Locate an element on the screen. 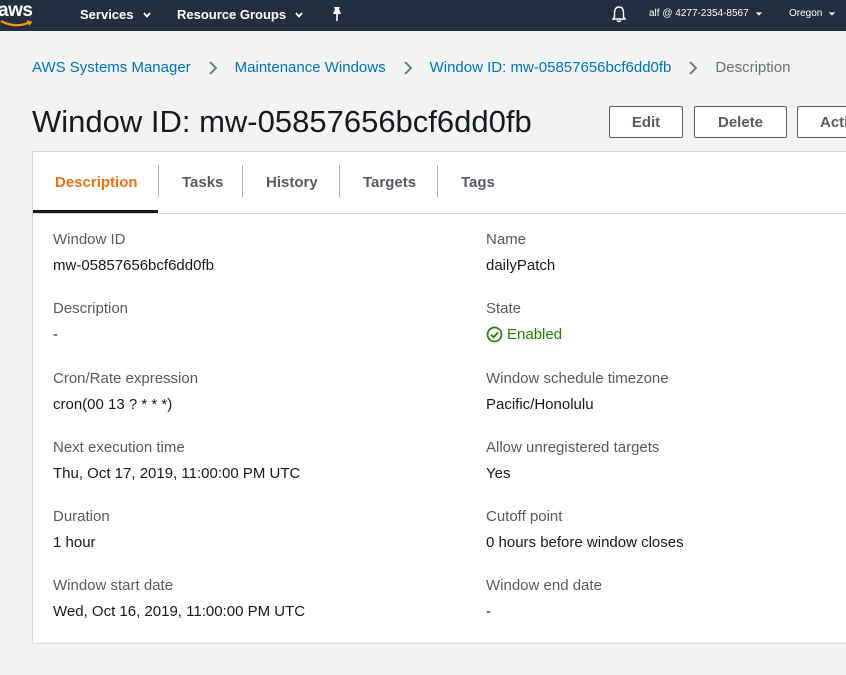  field-value: Wed, Oct 16, 2019, 11:00:00 PM UTC is located at coordinates (179, 611).